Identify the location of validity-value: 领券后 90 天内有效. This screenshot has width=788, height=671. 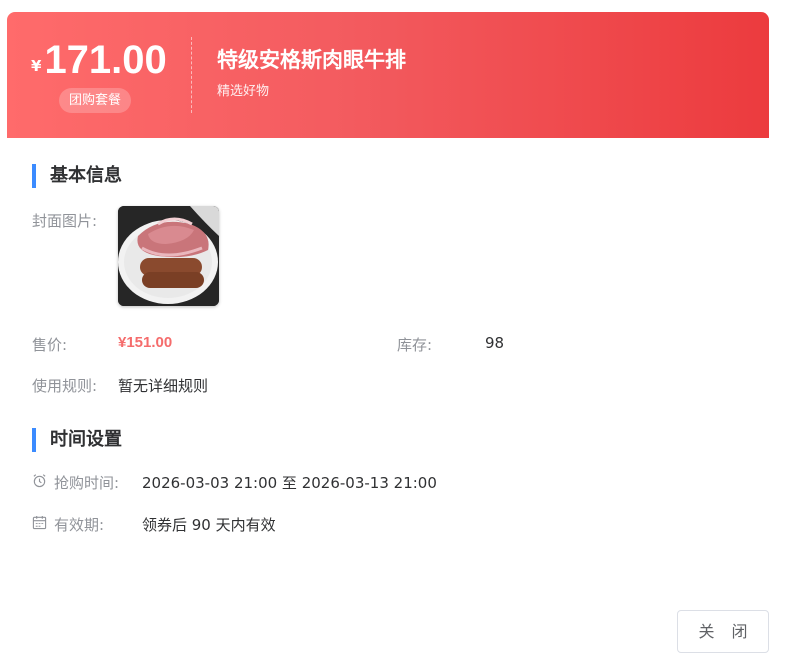
(209, 525).